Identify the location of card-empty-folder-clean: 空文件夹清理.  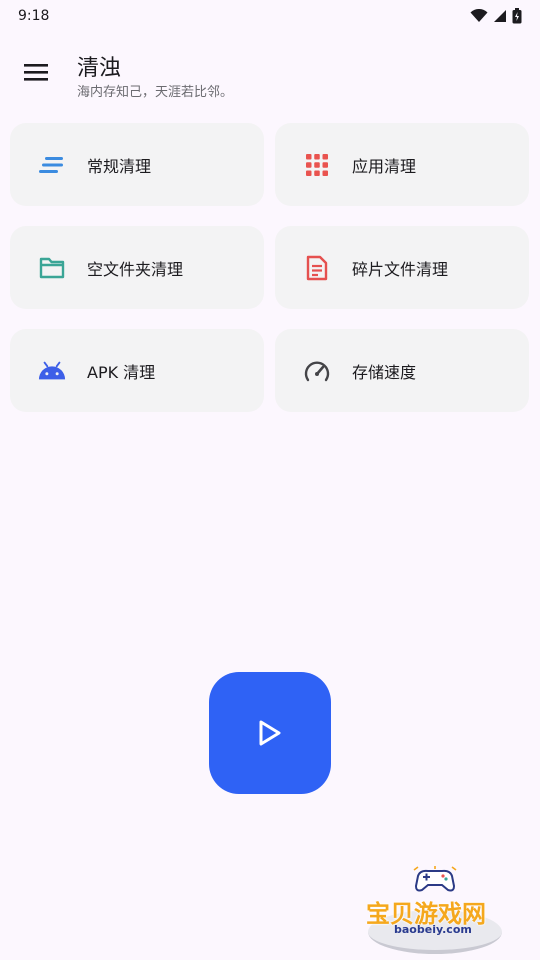
(137, 267).